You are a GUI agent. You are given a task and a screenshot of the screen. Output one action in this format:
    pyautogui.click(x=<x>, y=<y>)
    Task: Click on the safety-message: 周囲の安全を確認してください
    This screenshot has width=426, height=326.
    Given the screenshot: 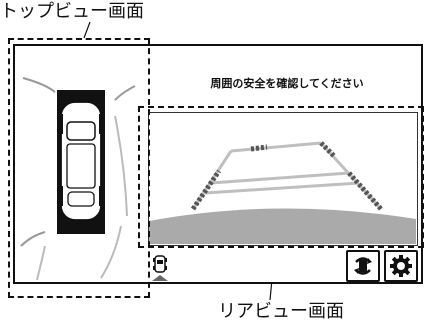 What is the action you would take?
    pyautogui.click(x=287, y=83)
    